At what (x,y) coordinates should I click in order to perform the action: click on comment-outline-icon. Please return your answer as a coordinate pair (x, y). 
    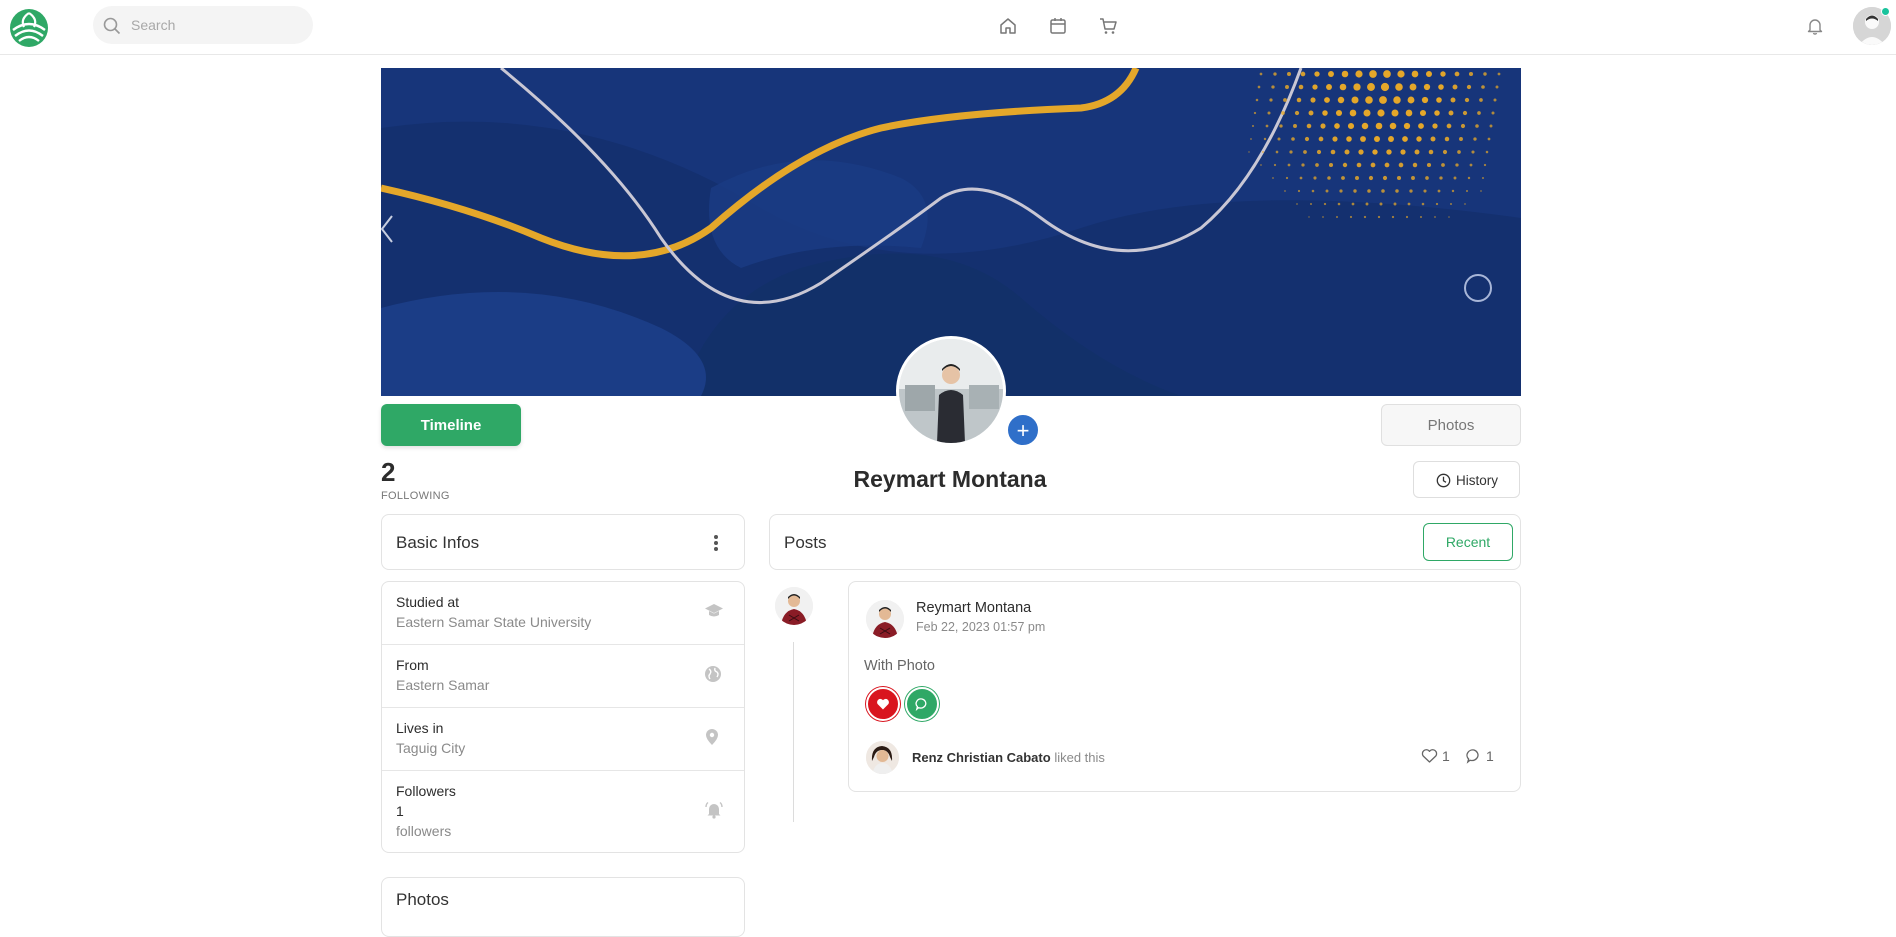
    Looking at the image, I should click on (1472, 756).